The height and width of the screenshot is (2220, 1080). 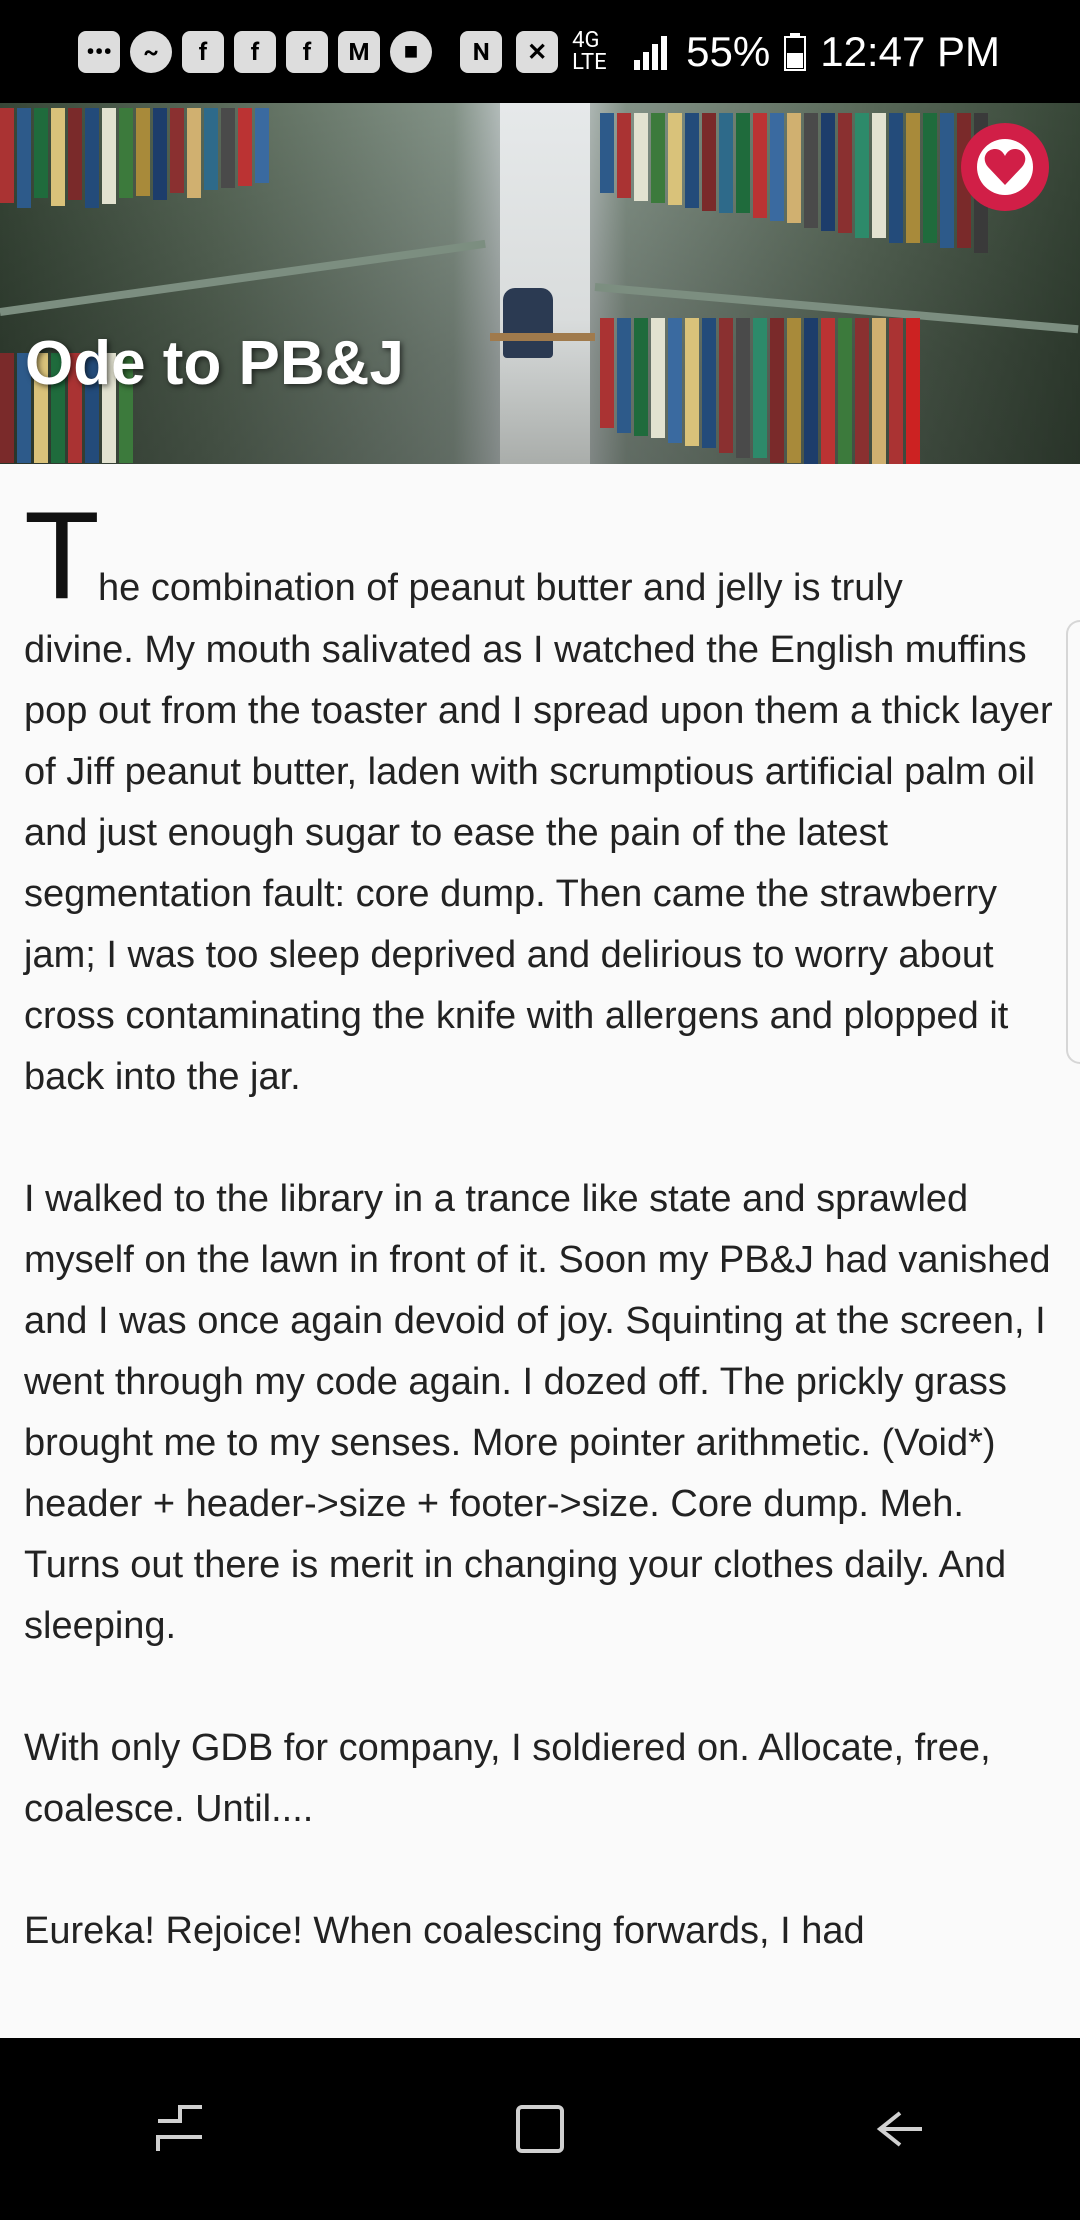 I want to click on stop-icon: ■, so click(x=411, y=51).